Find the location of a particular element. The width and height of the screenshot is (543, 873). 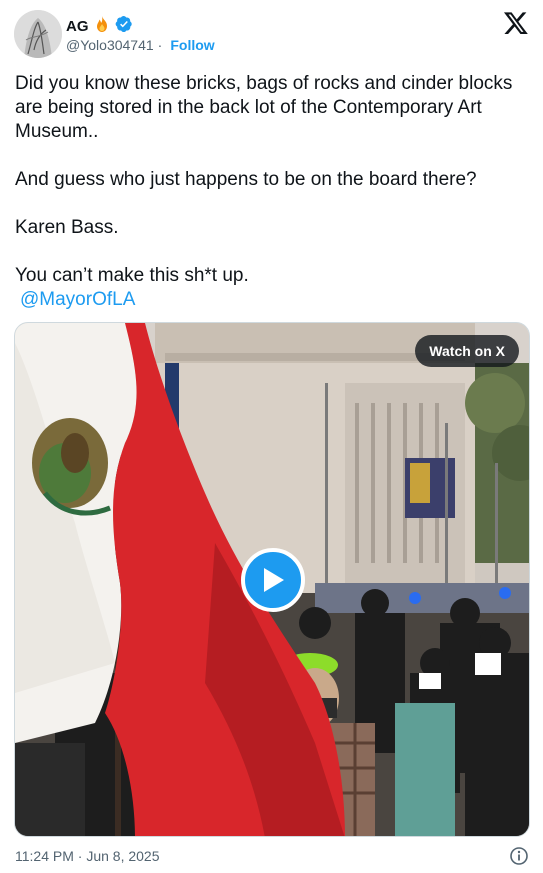

verified-badge-icon is located at coordinates (124, 26).